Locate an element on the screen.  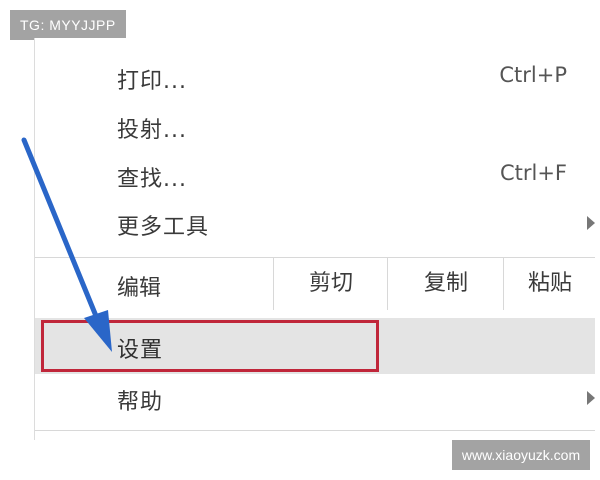
menu-item-more-tools: 更多工具 is located at coordinates (315, 223).